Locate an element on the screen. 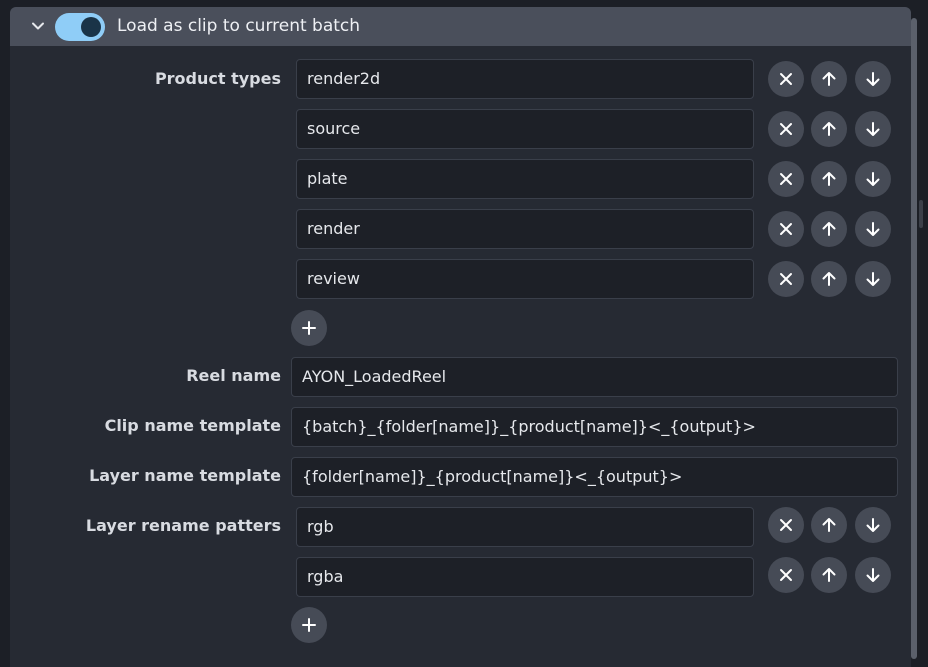 This screenshot has width=928, height=667. enable-toggle is located at coordinates (80, 27).